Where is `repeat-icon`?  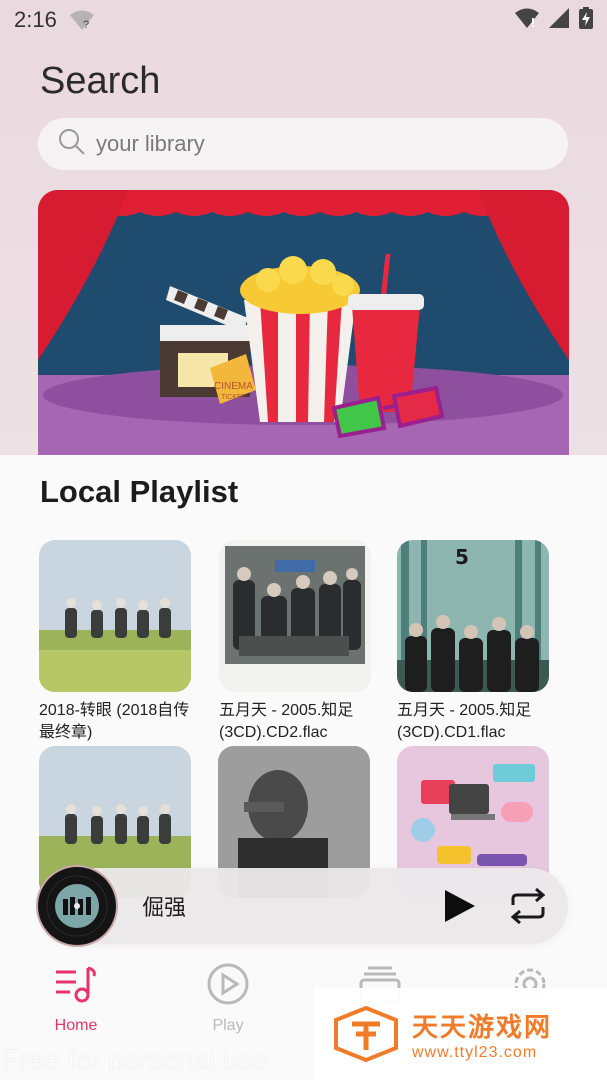 repeat-icon is located at coordinates (528, 906).